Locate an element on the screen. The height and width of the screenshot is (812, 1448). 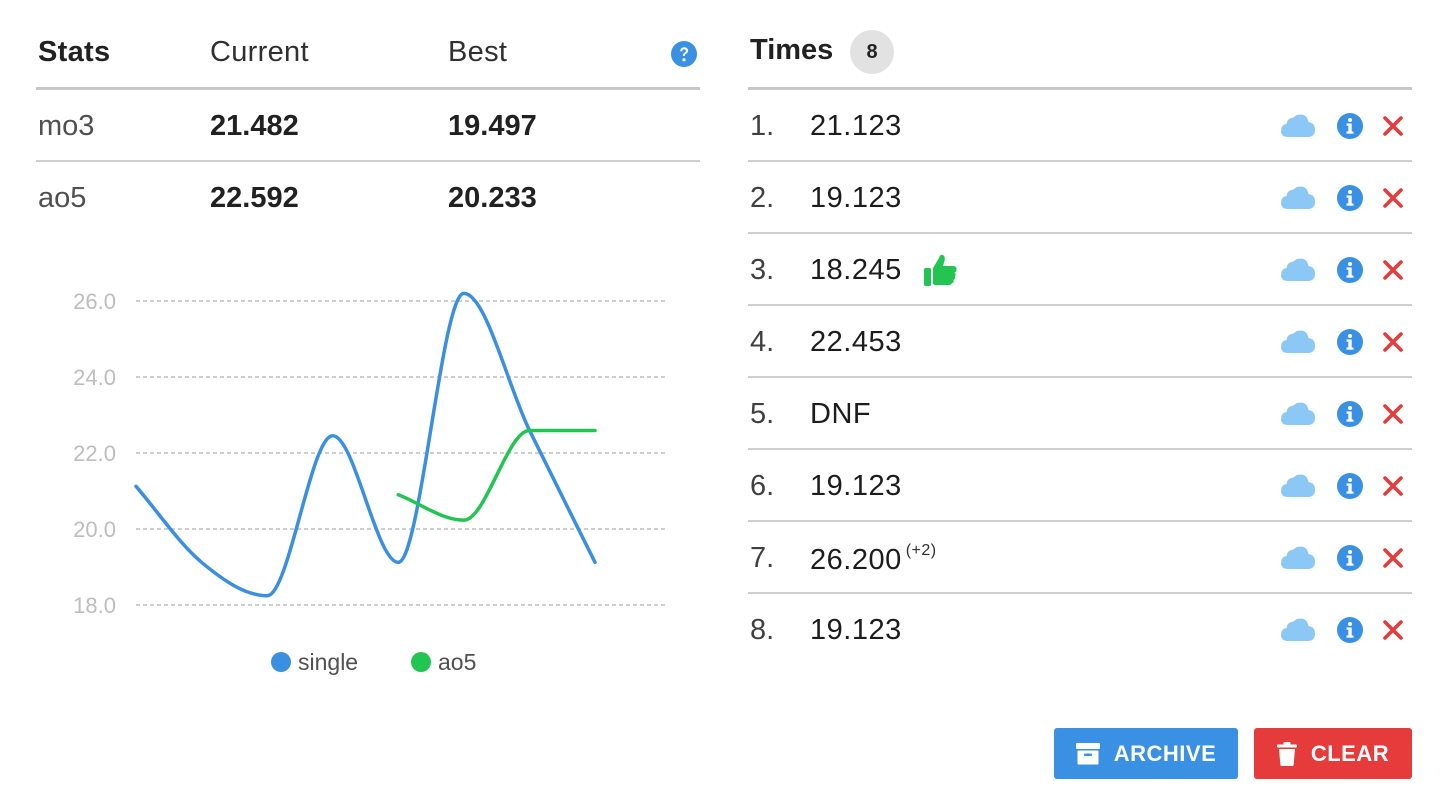
stats-header-best: Best is located at coordinates (478, 52).